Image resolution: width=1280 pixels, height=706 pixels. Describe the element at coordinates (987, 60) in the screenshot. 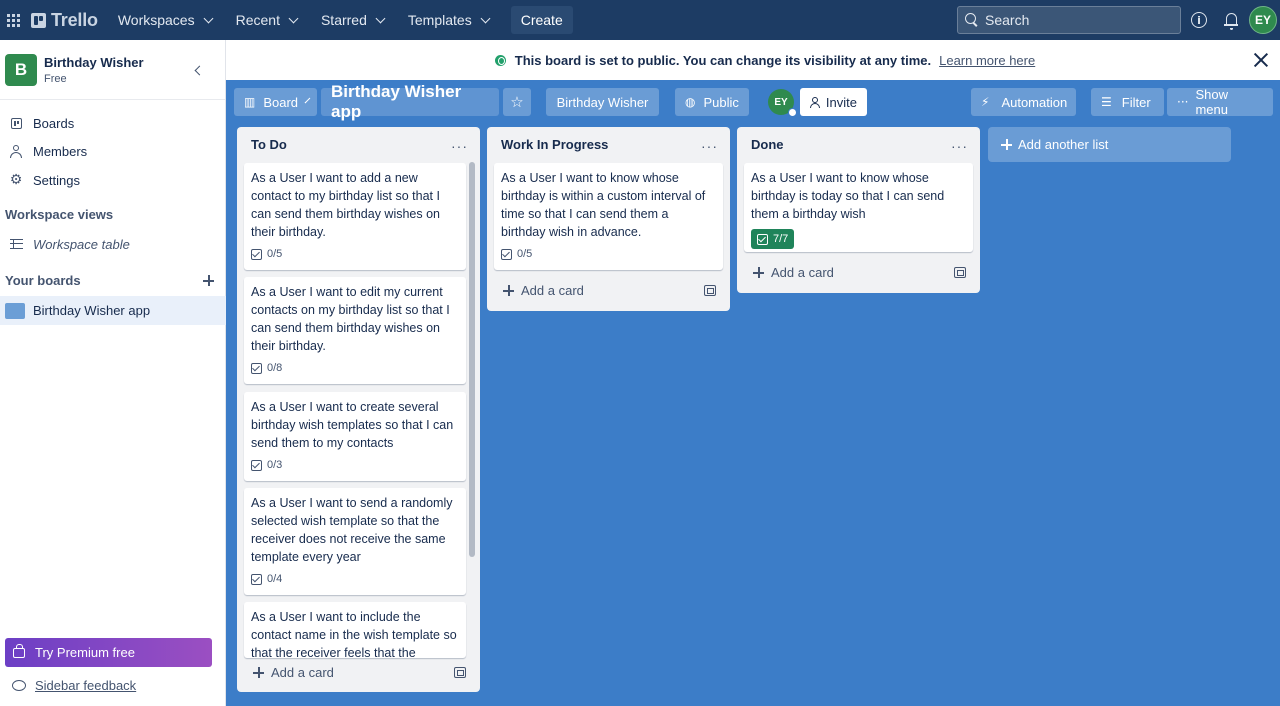

I see `learn-more-link: Learn more here` at that location.